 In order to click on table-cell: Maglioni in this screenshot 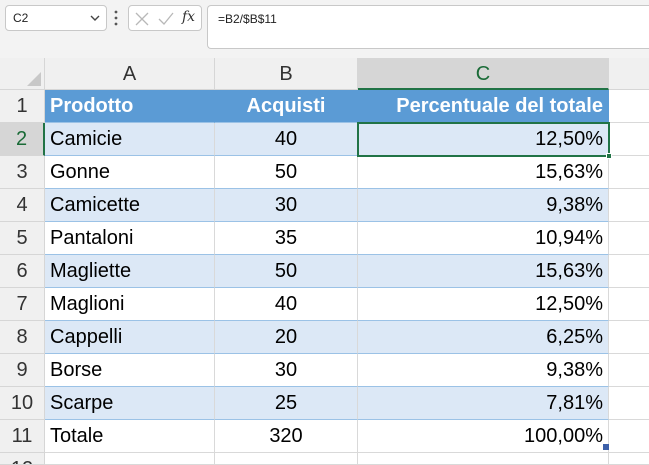, I will do `click(130, 304)`.